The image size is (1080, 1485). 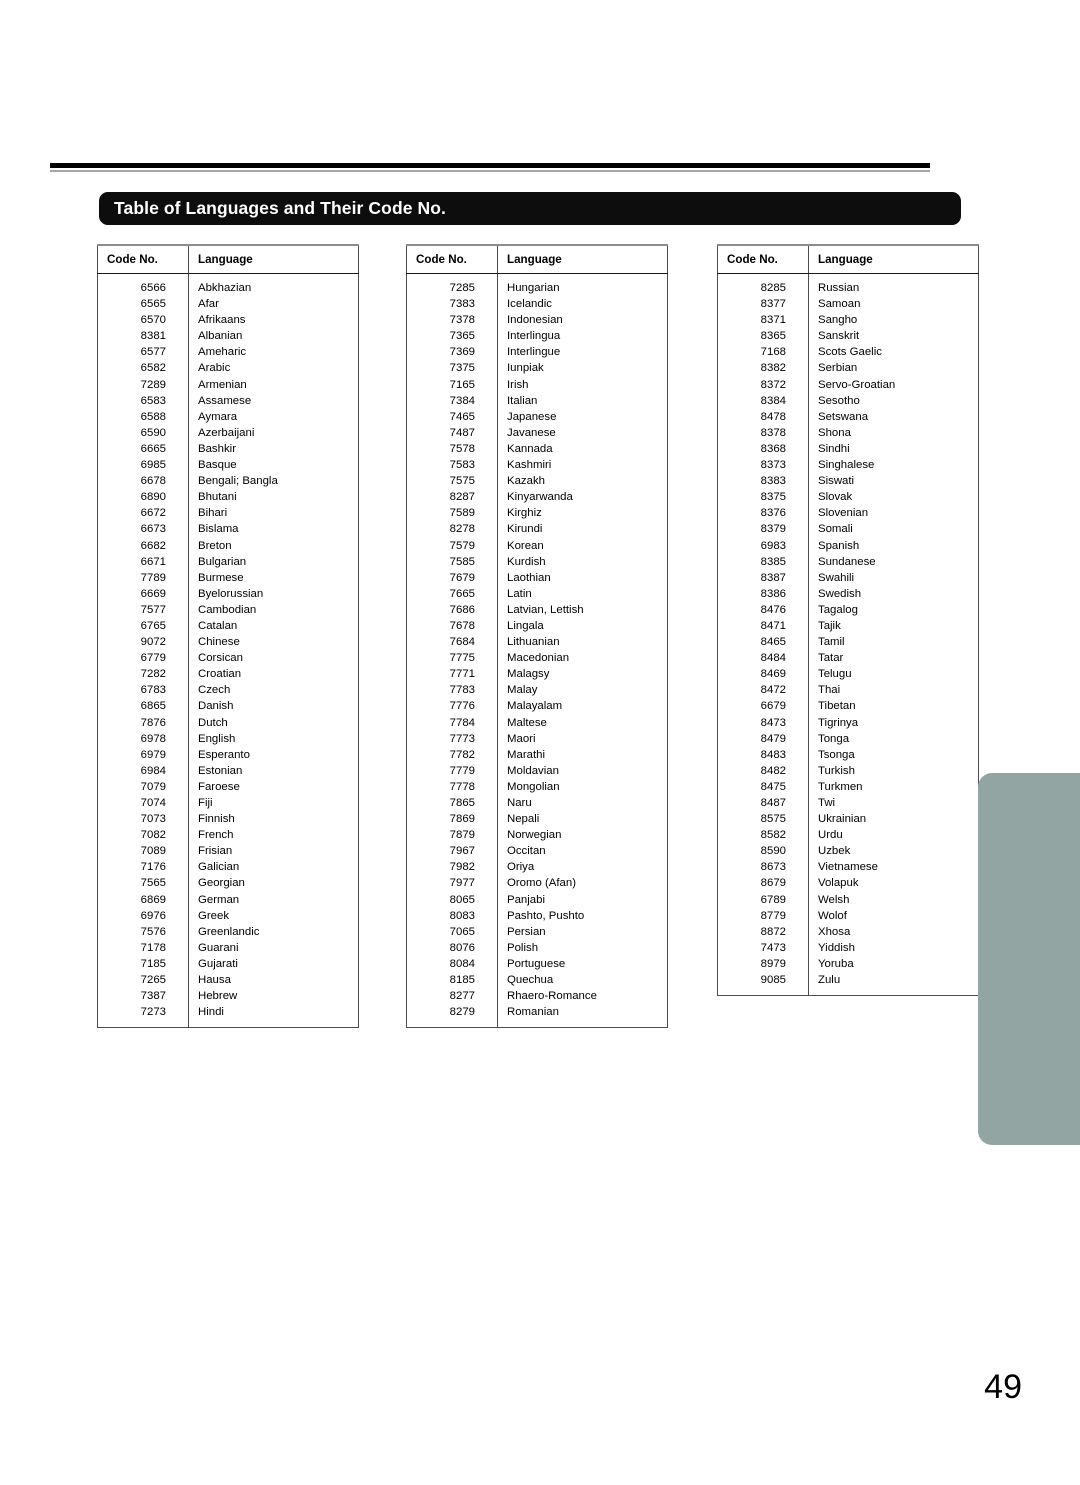 What do you see at coordinates (552, 996) in the screenshot?
I see `language-cell: Rhaero-Romance` at bounding box center [552, 996].